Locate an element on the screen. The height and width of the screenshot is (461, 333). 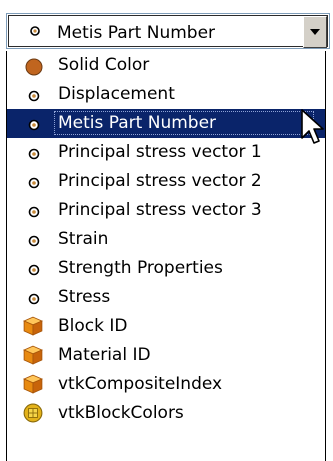
chevron-down-icon is located at coordinates (315, 32).